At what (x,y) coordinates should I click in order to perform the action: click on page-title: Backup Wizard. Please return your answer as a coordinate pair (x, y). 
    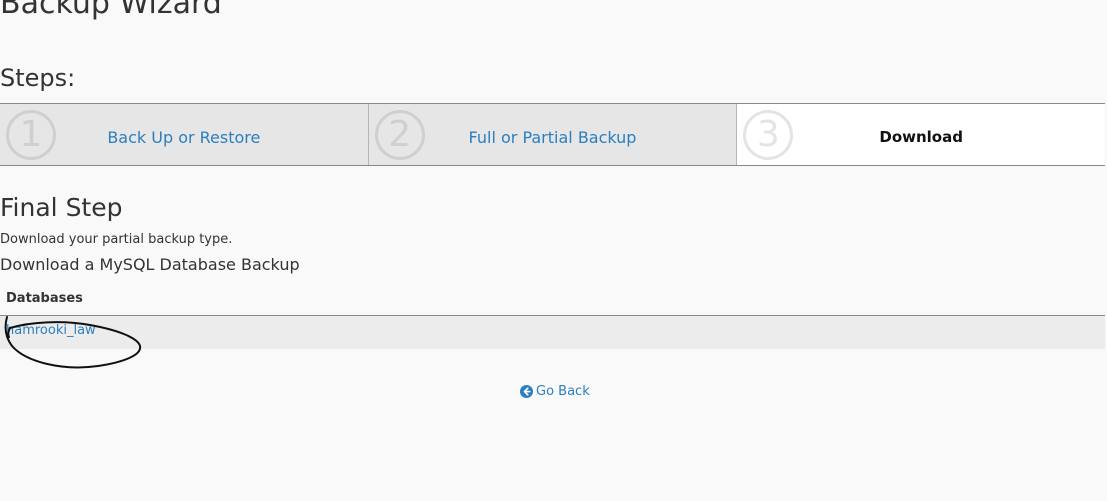
    Looking at the image, I should click on (111, 10).